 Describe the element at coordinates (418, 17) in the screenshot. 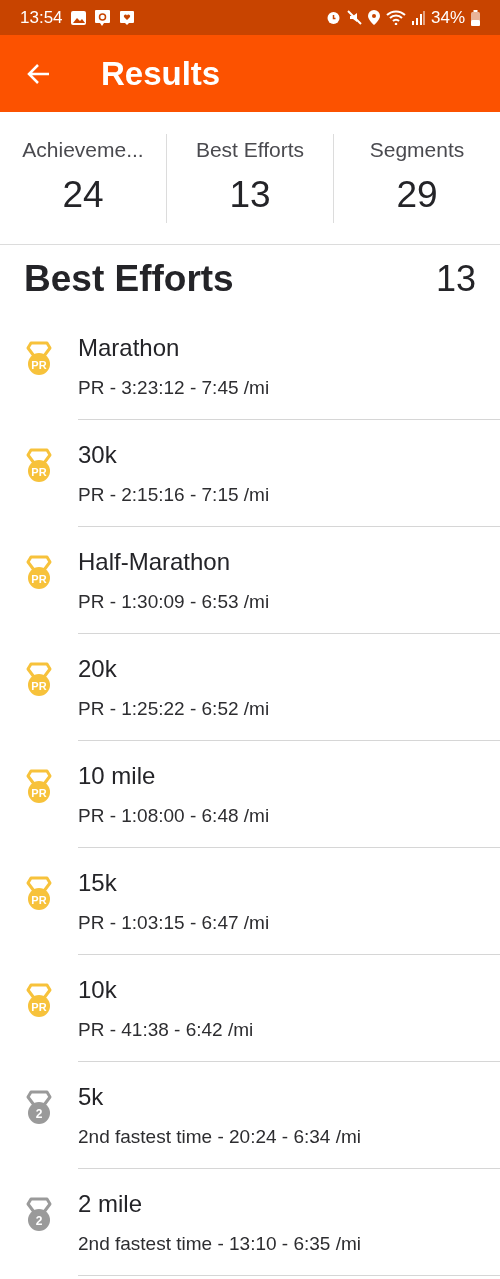

I see `signal-icon` at that location.